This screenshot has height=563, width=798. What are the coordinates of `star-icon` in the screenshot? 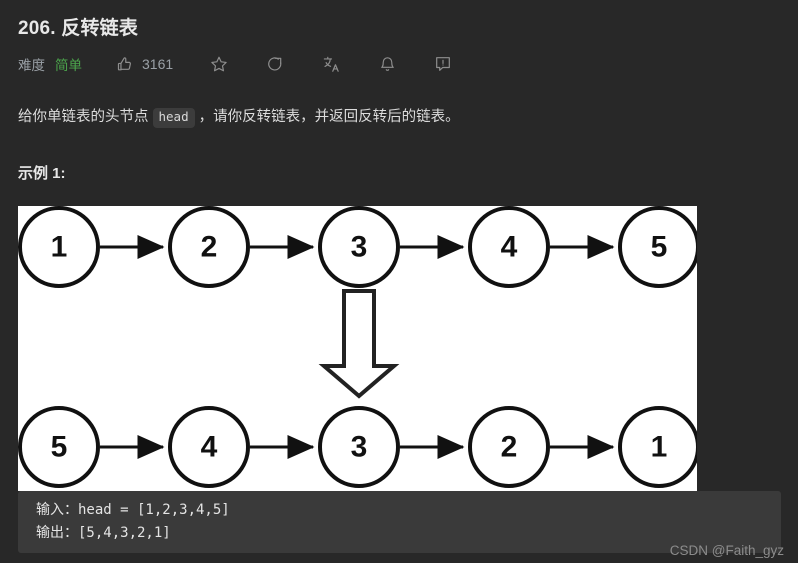 It's located at (219, 64).